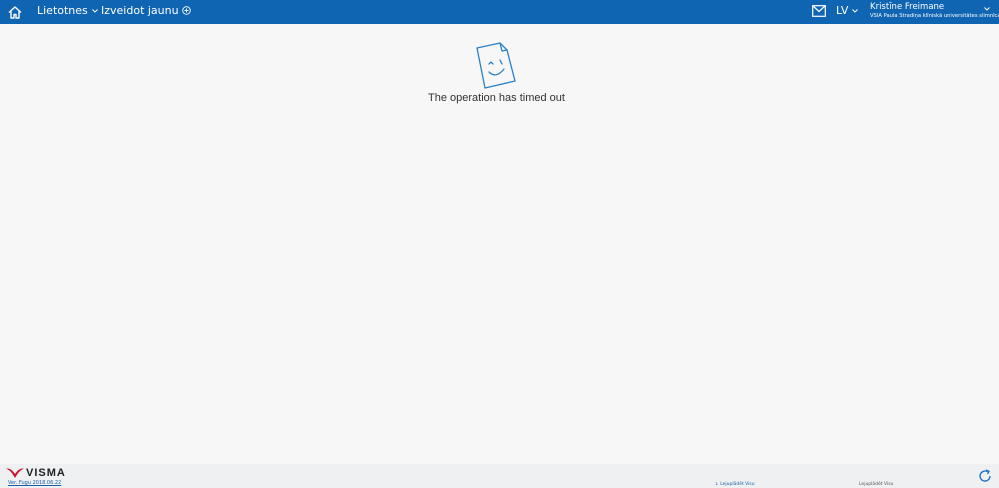 The width and height of the screenshot is (999, 488). Describe the element at coordinates (186, 10) in the screenshot. I see `plus-circle-icon` at that location.